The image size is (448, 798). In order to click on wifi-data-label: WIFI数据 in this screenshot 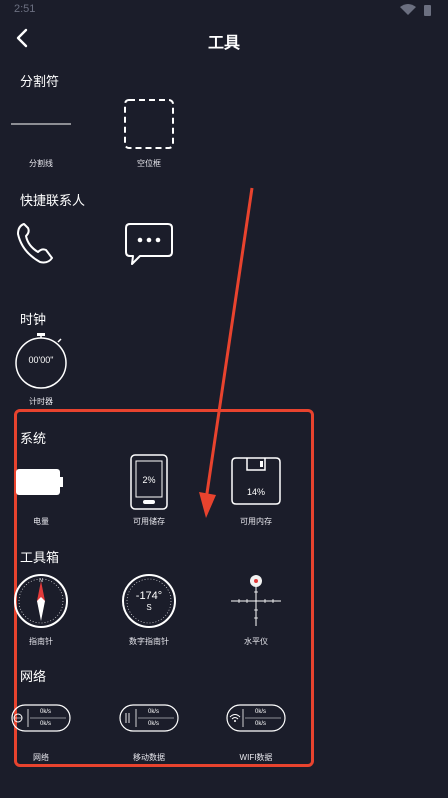, I will do `click(256, 757)`.